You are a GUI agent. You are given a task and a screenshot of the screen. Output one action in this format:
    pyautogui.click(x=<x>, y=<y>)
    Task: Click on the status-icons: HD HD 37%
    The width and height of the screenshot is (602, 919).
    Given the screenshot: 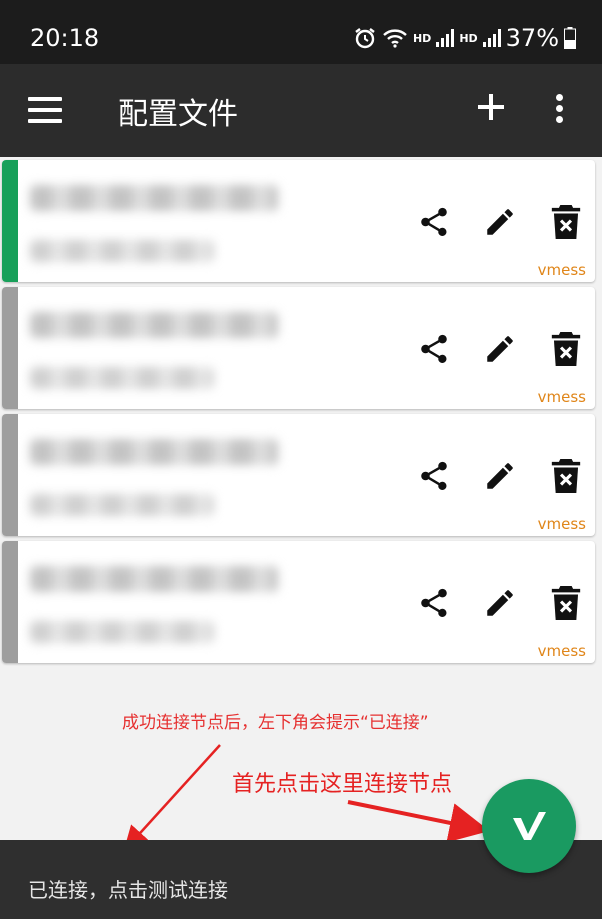 What is the action you would take?
    pyautogui.click(x=464, y=38)
    